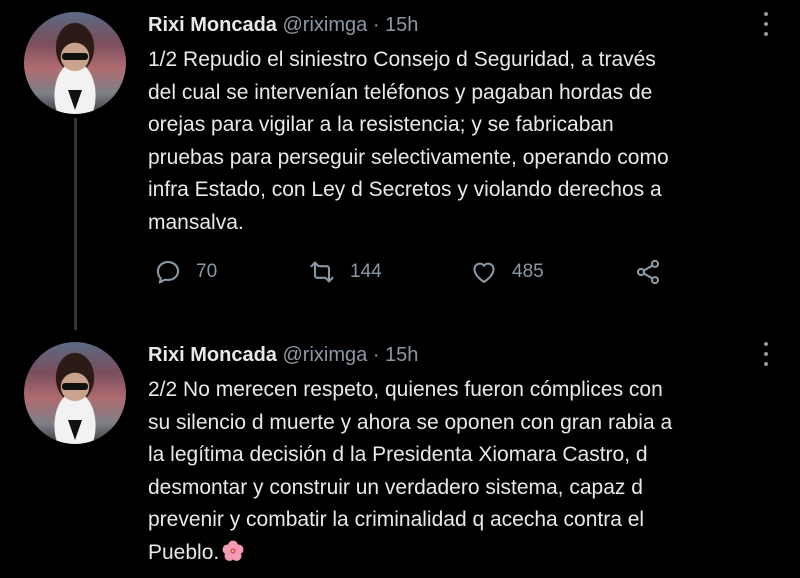  I want to click on reply-count: 70, so click(207, 271).